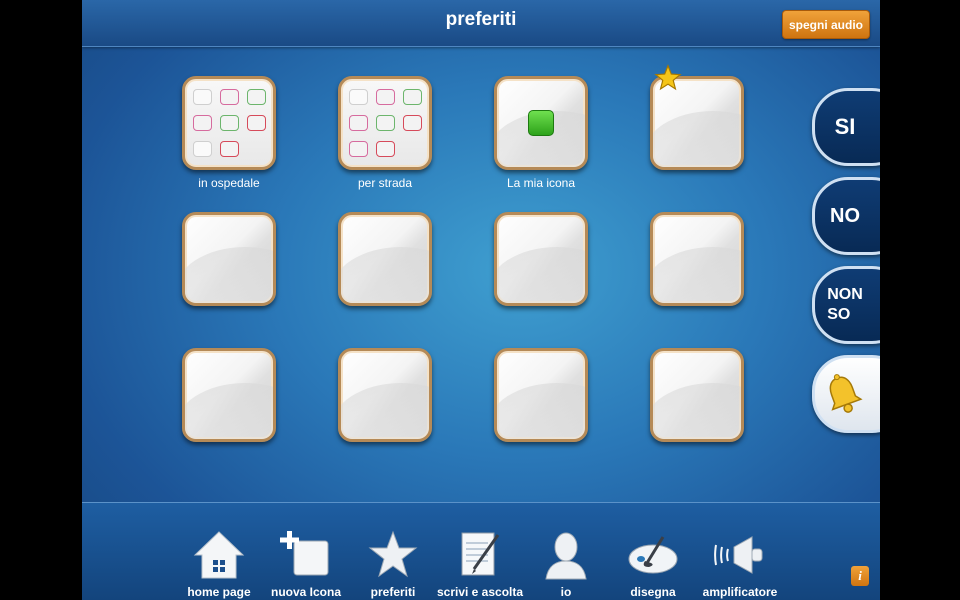 This screenshot has width=960, height=600. I want to click on dock-label: preferiti, so click(393, 592).